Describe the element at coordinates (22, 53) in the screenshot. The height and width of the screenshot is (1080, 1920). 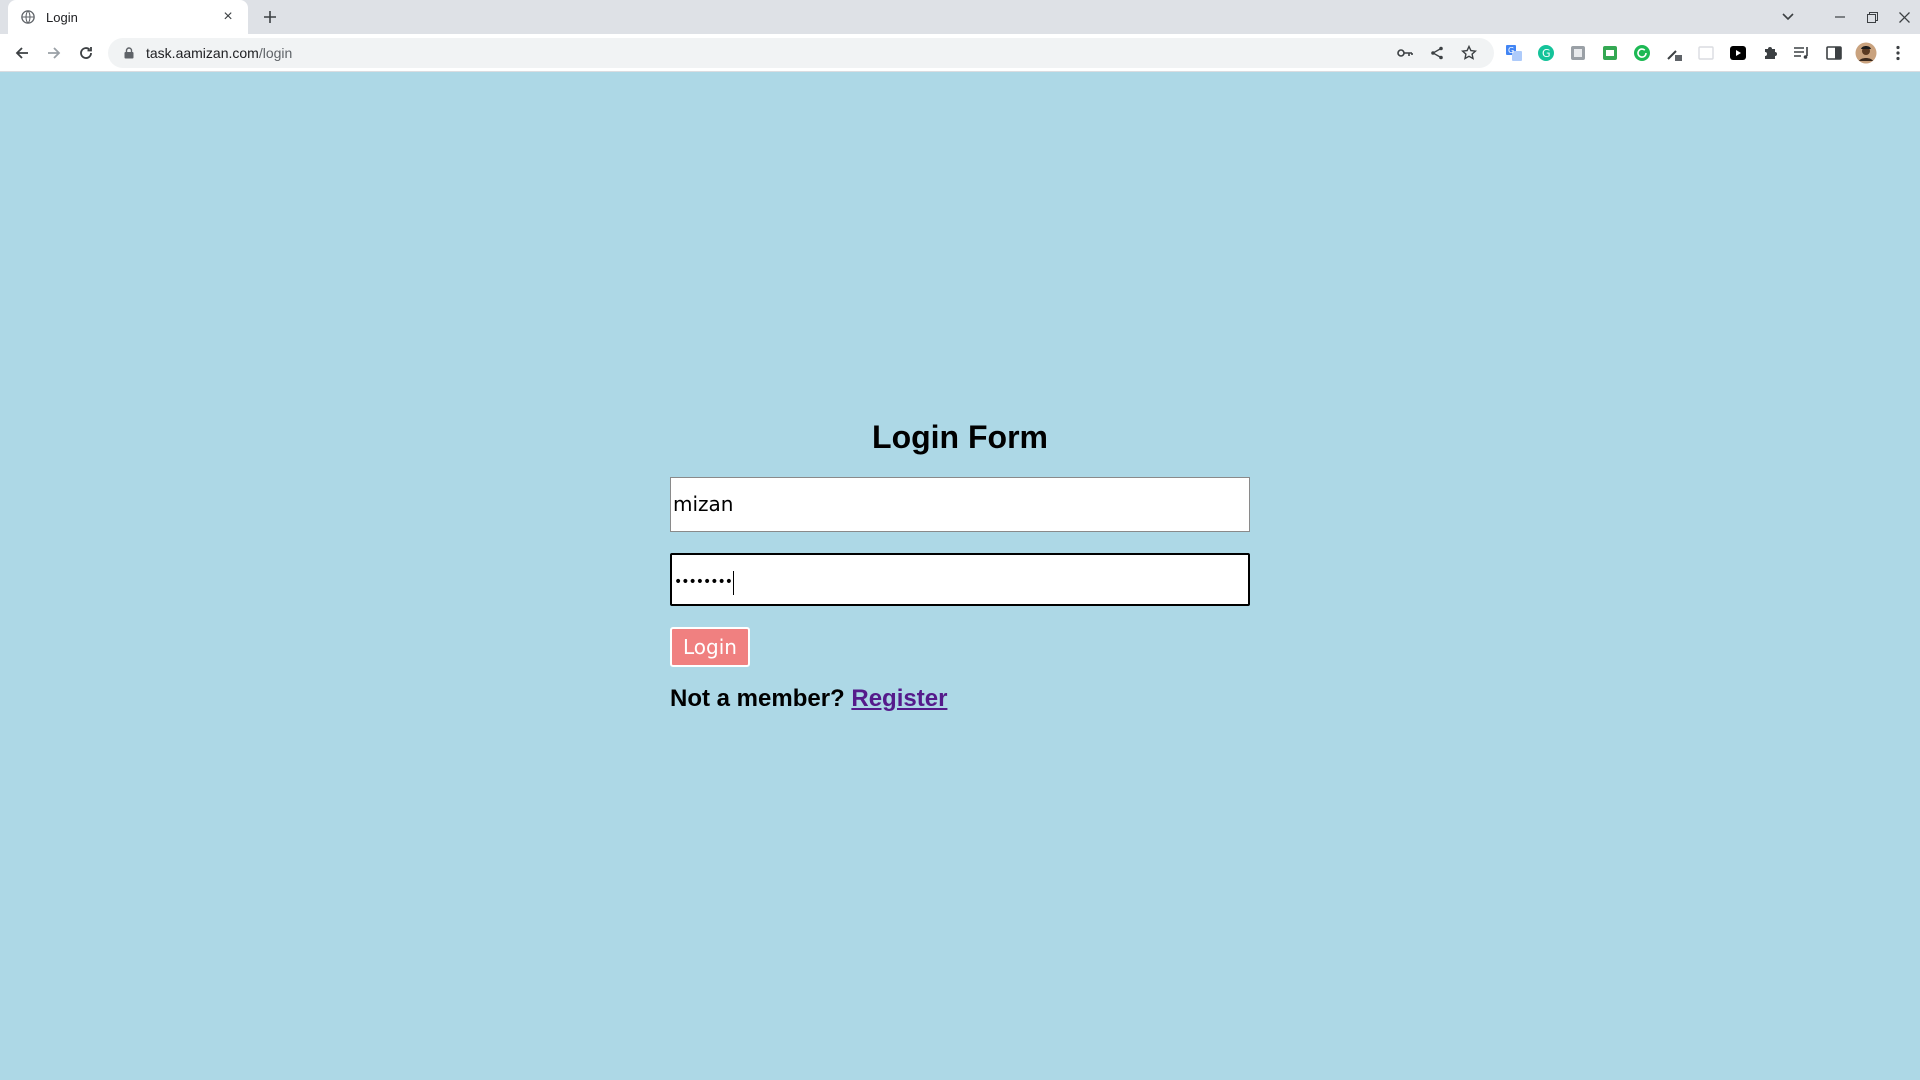
I see `back-button` at that location.